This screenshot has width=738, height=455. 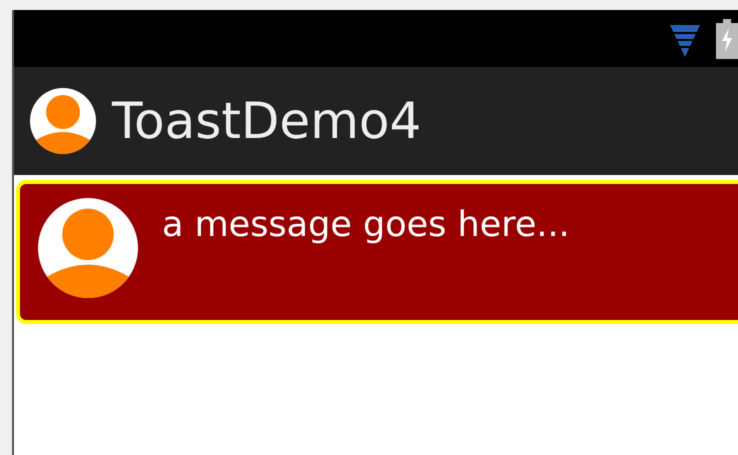 I want to click on app-title: ToastDemo4, so click(x=267, y=121).